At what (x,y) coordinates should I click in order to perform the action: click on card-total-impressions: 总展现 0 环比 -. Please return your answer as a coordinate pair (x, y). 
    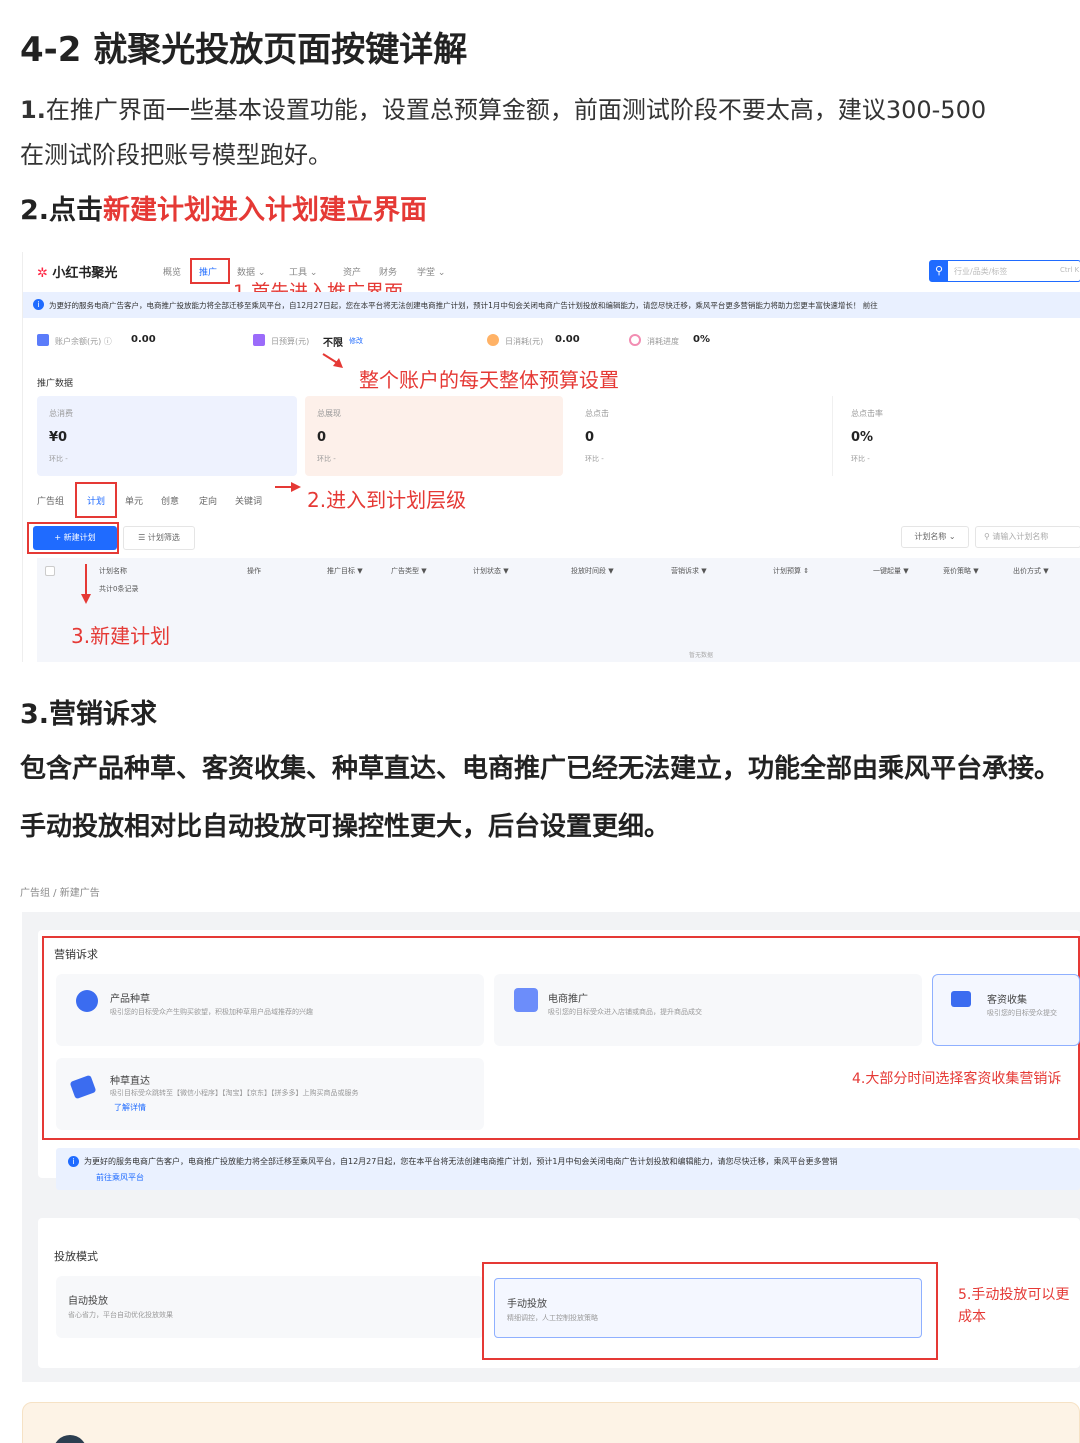
    Looking at the image, I should click on (434, 436).